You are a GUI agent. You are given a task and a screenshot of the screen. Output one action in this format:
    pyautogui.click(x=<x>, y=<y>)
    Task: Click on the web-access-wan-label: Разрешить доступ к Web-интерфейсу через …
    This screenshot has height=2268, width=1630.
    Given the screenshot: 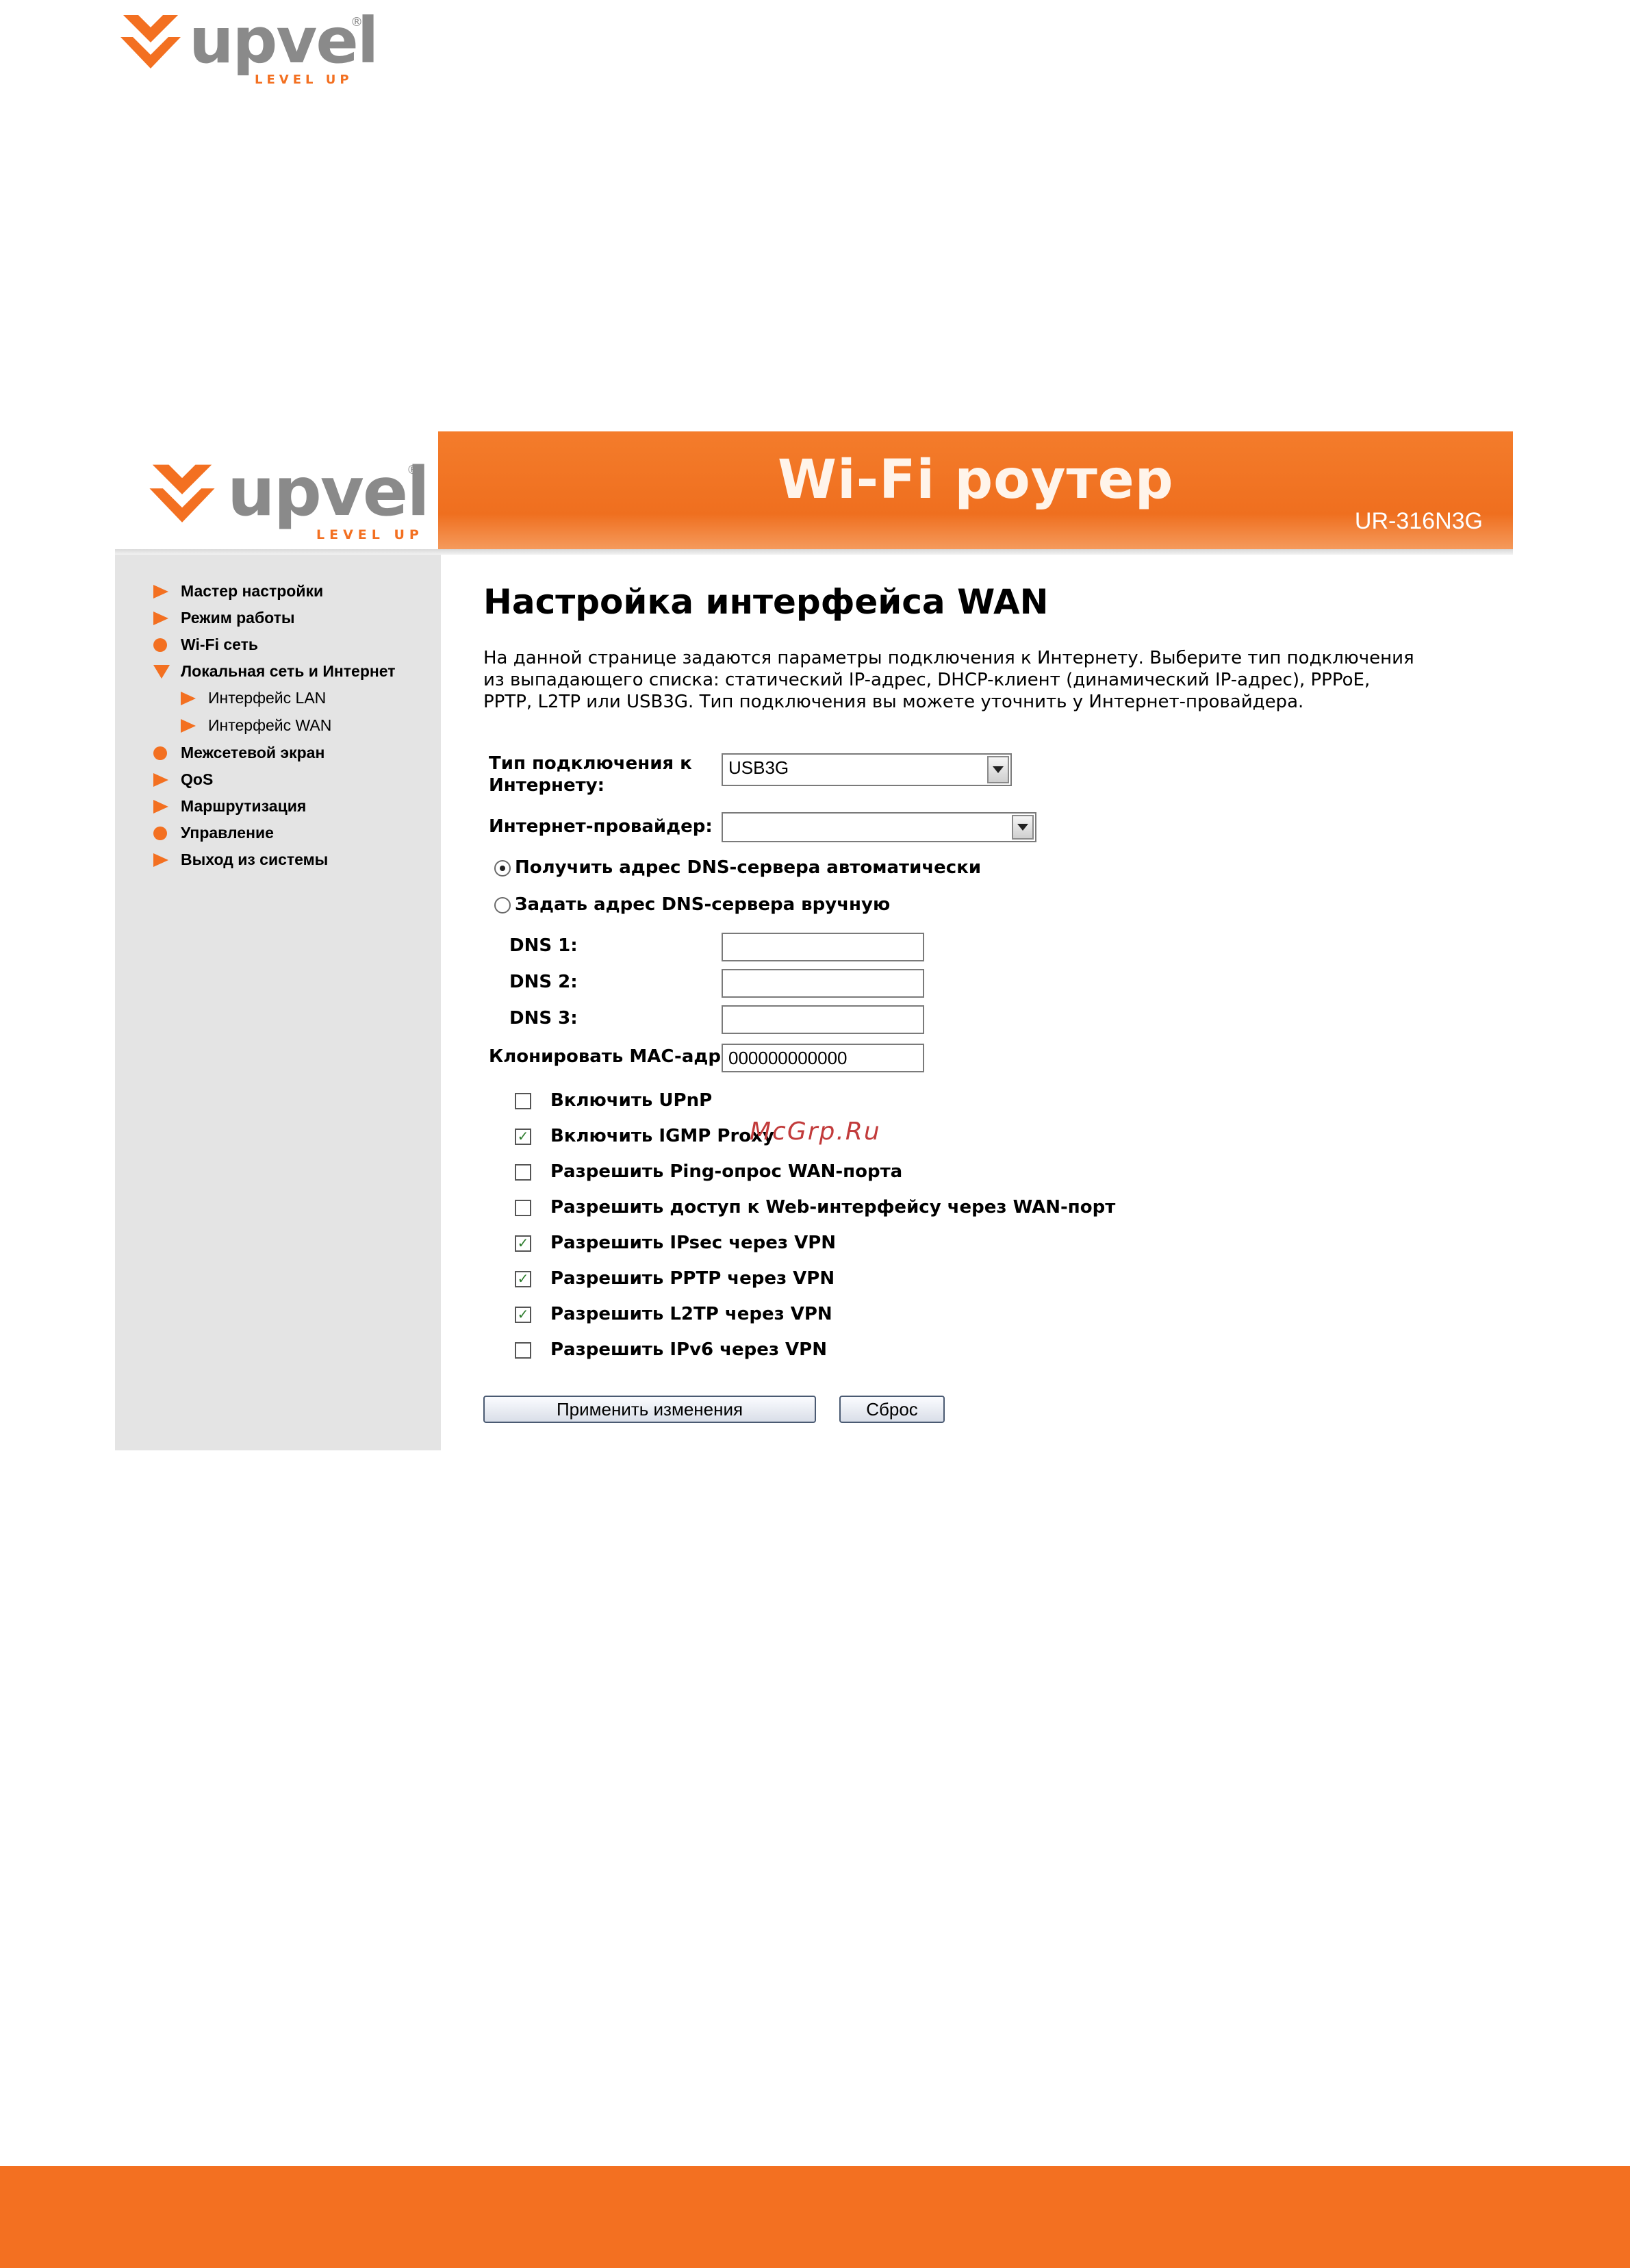 What is the action you would take?
    pyautogui.click(x=833, y=1207)
    